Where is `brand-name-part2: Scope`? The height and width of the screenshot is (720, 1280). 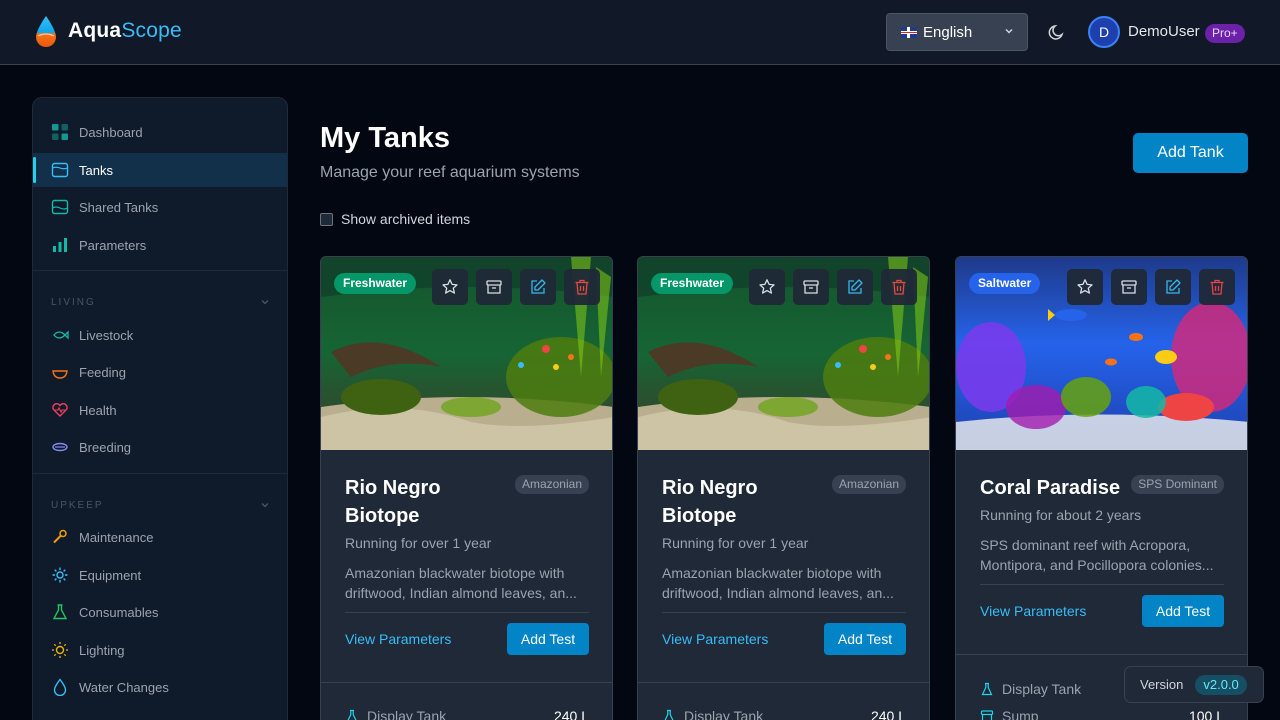 brand-name-part2: Scope is located at coordinates (151, 30).